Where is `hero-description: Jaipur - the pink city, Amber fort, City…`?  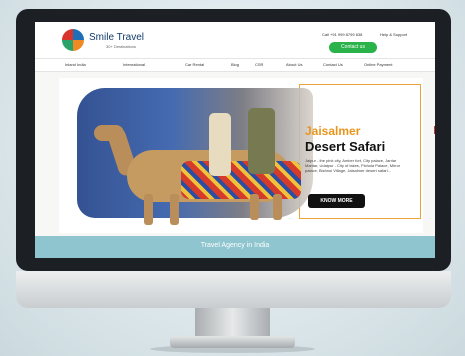
hero-description: Jaipur - the pink city, Amber fort, City… is located at coordinates (353, 165).